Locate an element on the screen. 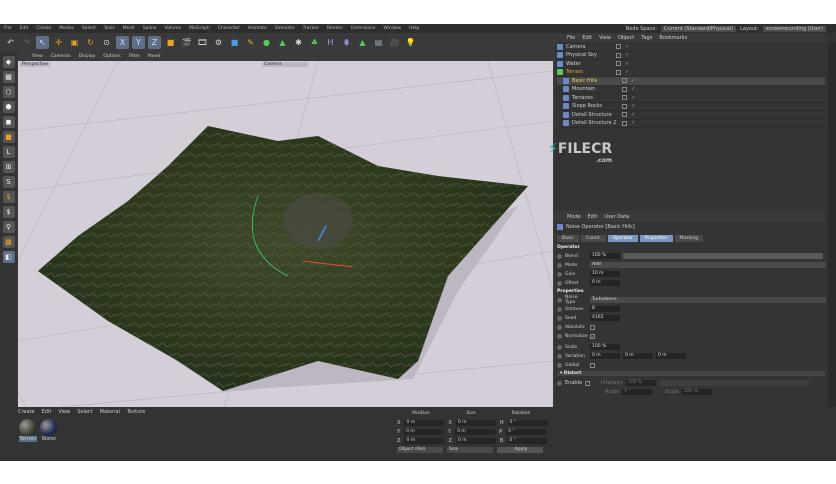 Image resolution: width=836 pixels, height=484 pixels. field-icon: H is located at coordinates (330, 42).